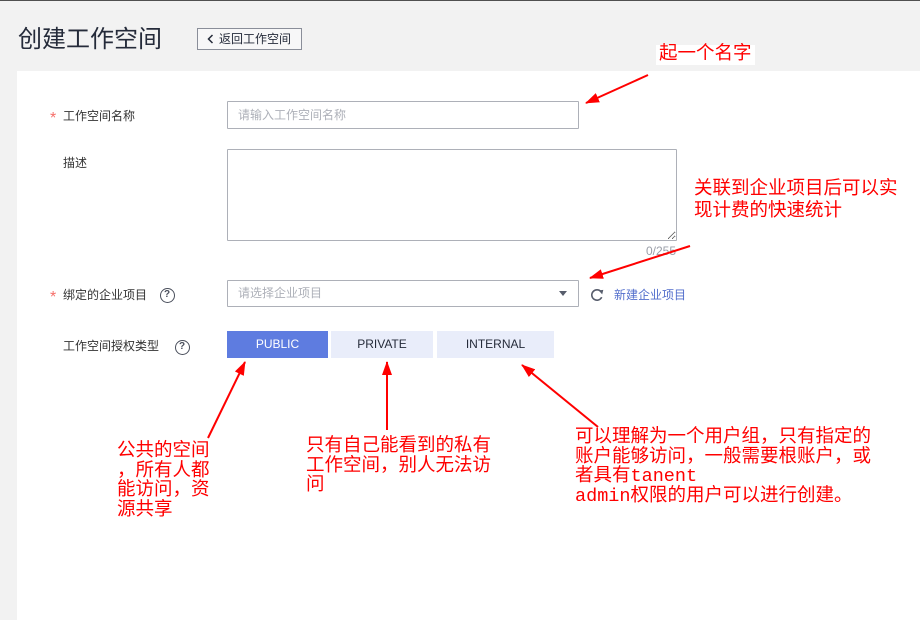 The height and width of the screenshot is (620, 920). Describe the element at coordinates (723, 457) in the screenshot. I see `annotation-line: 账户能够访问，一般需要根账户，或` at that location.